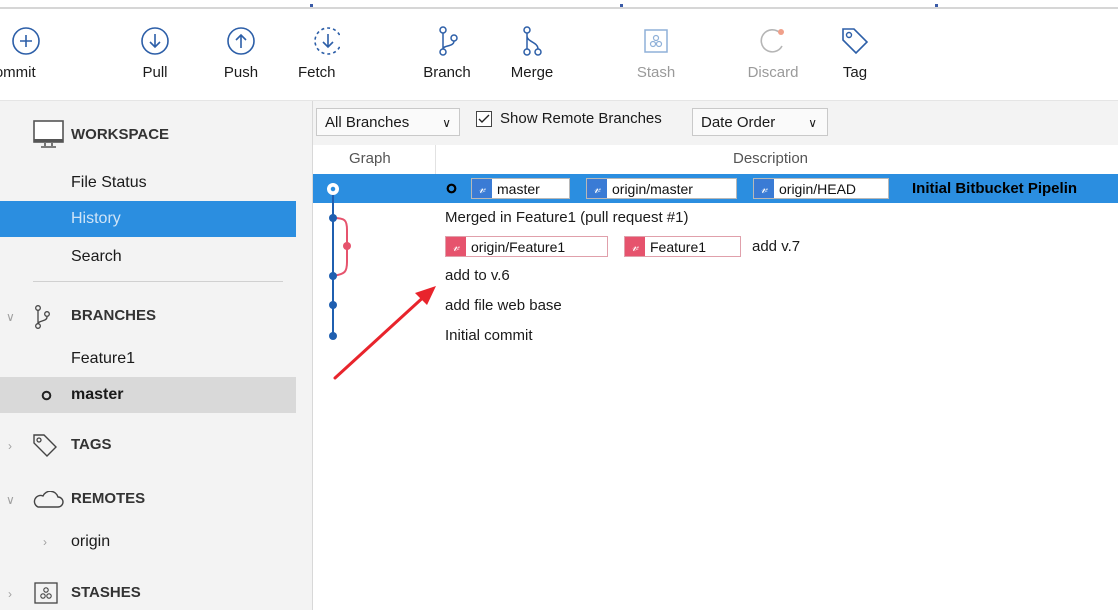 This screenshot has width=1118, height=614. I want to click on tags-label: TAGS, so click(91, 444).